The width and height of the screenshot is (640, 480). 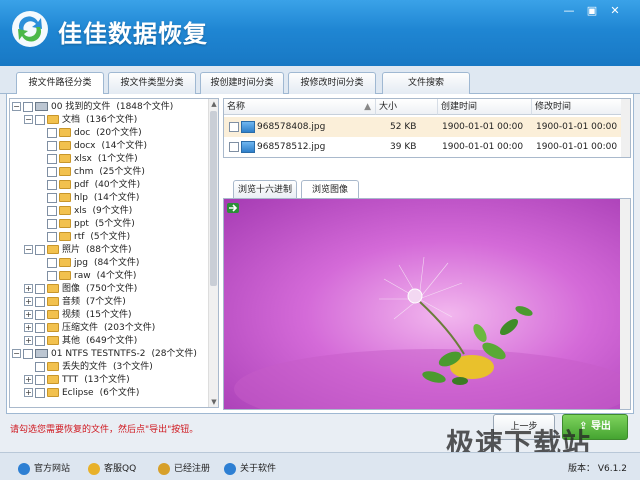 I want to click on tree-item: hlp (14个文件), so click(x=87, y=198).